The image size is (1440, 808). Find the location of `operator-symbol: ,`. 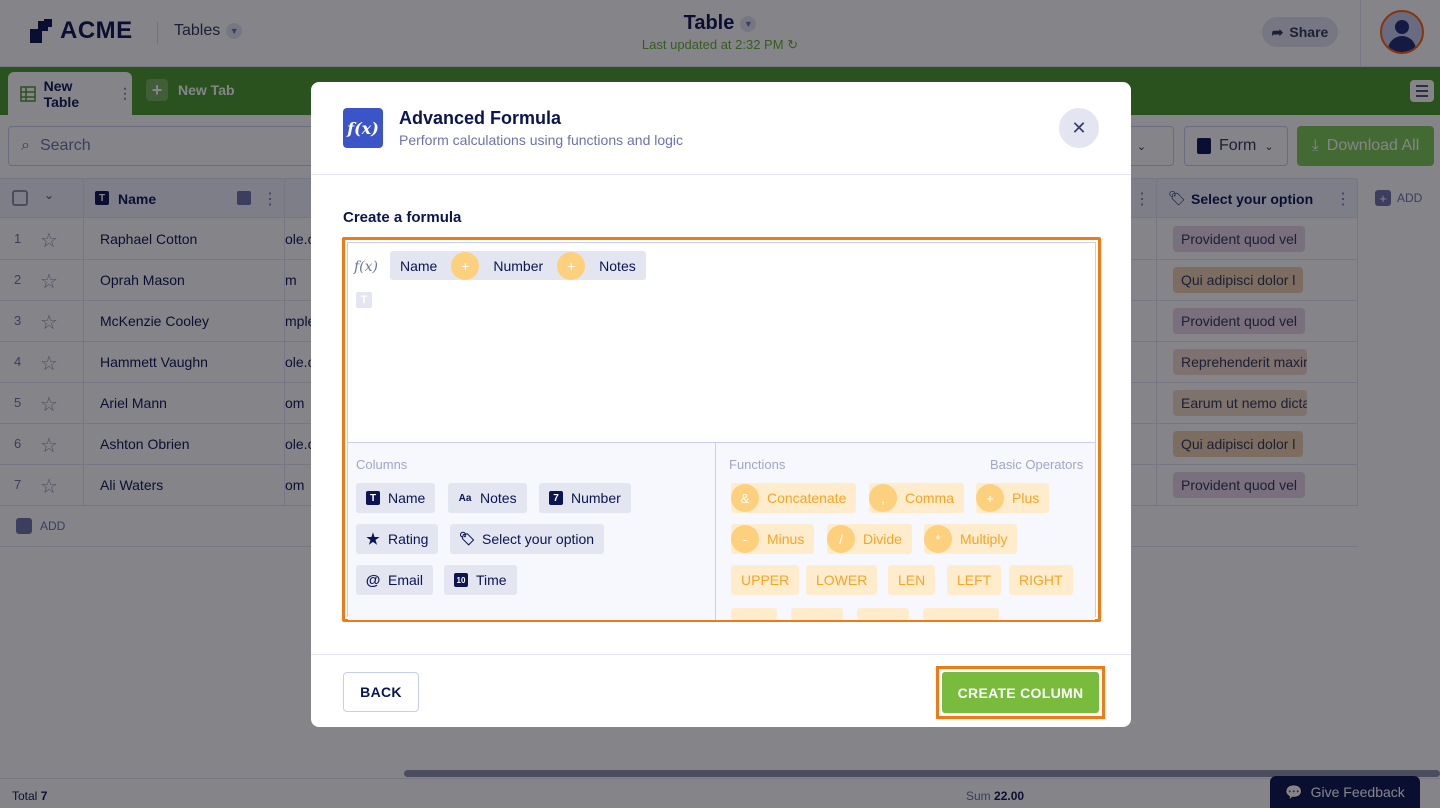

operator-symbol: , is located at coordinates (883, 498).